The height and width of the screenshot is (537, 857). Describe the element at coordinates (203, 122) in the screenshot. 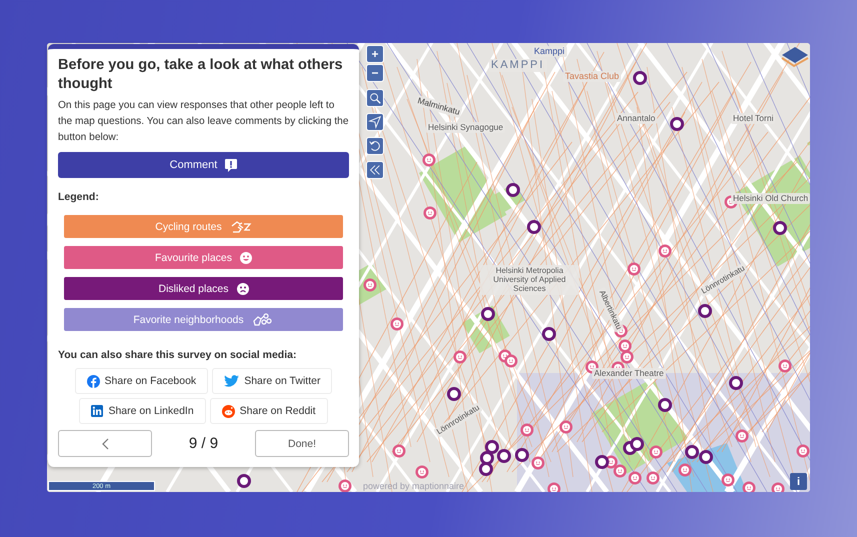

I see `panel-description: On this page you can view responses that other people left to the map questions. You can also leave comments by clicking the button below:` at that location.